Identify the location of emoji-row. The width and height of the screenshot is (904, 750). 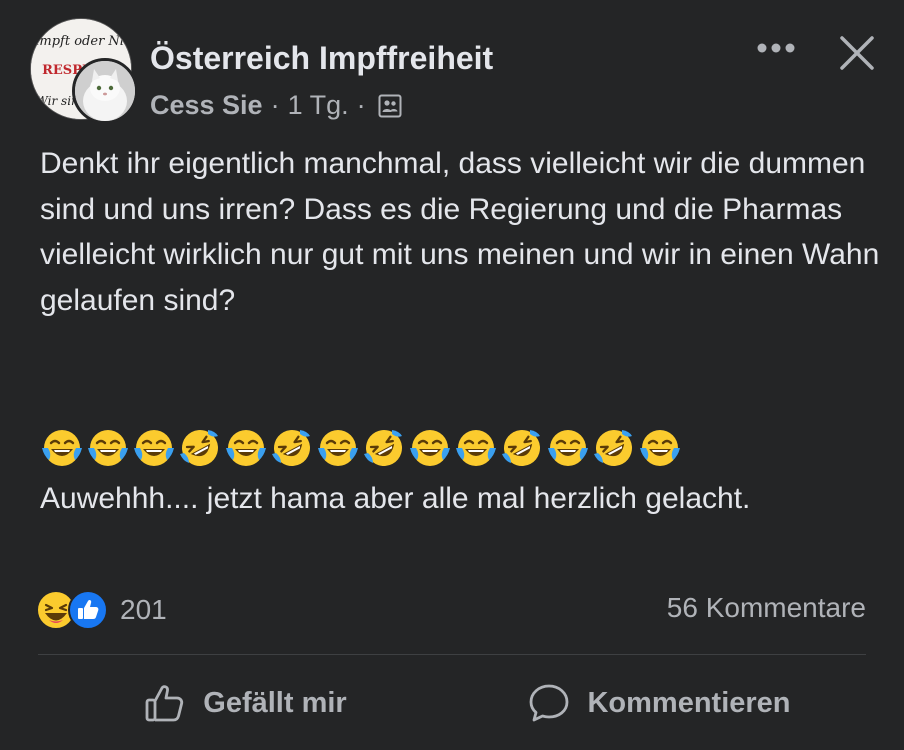
(361, 448).